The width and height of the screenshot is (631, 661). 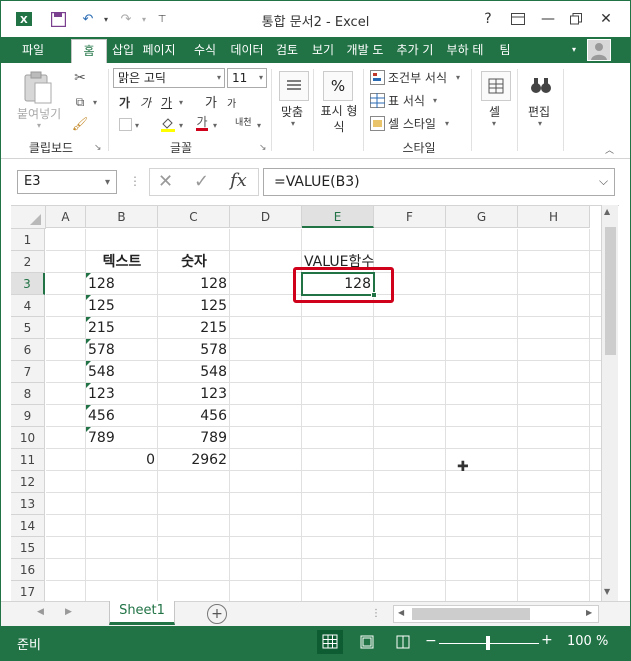 What do you see at coordinates (40, 612) in the screenshot?
I see `sheet-prev-icon: ◀` at bounding box center [40, 612].